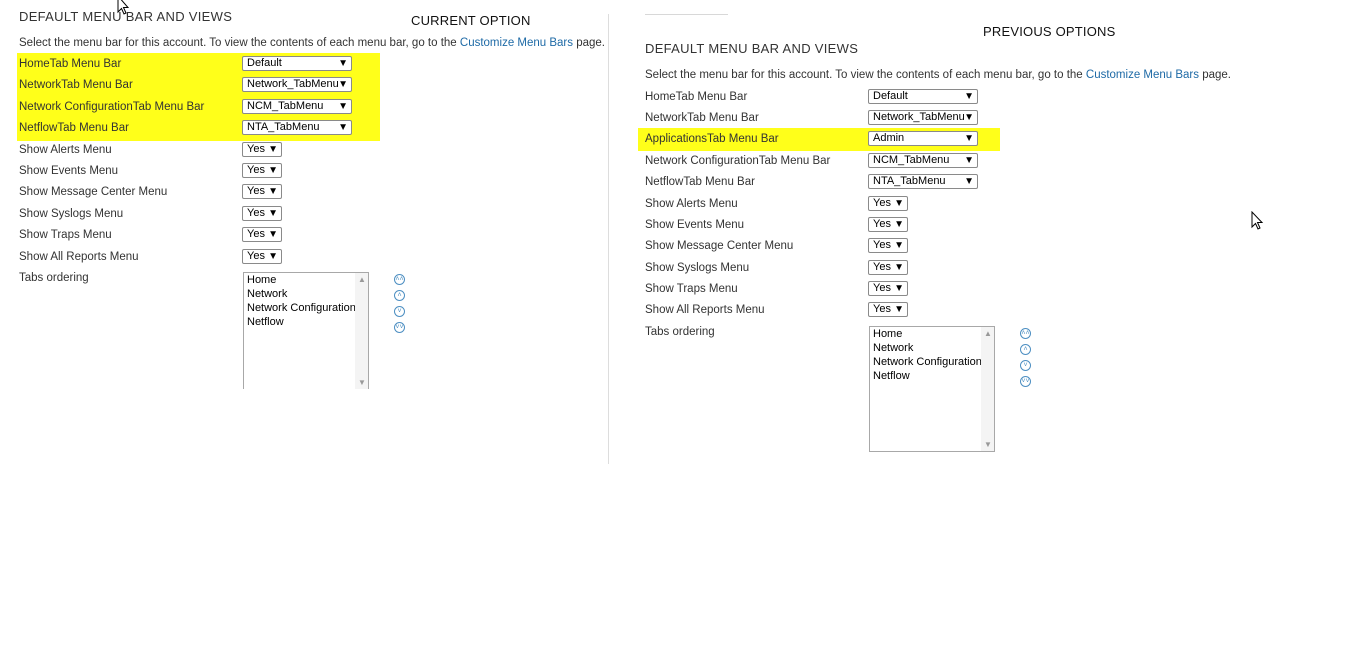  I want to click on show-row-all-reports: Show All Reports Menu Yes ▼, so click(169, 258).